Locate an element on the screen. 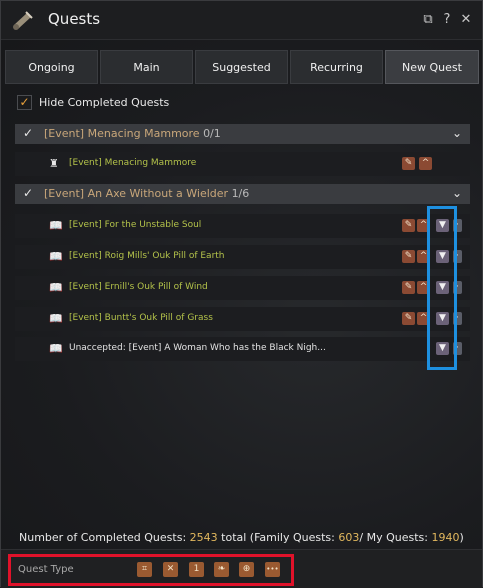 The width and height of the screenshot is (483, 588). group-count: 0/1 is located at coordinates (212, 133).